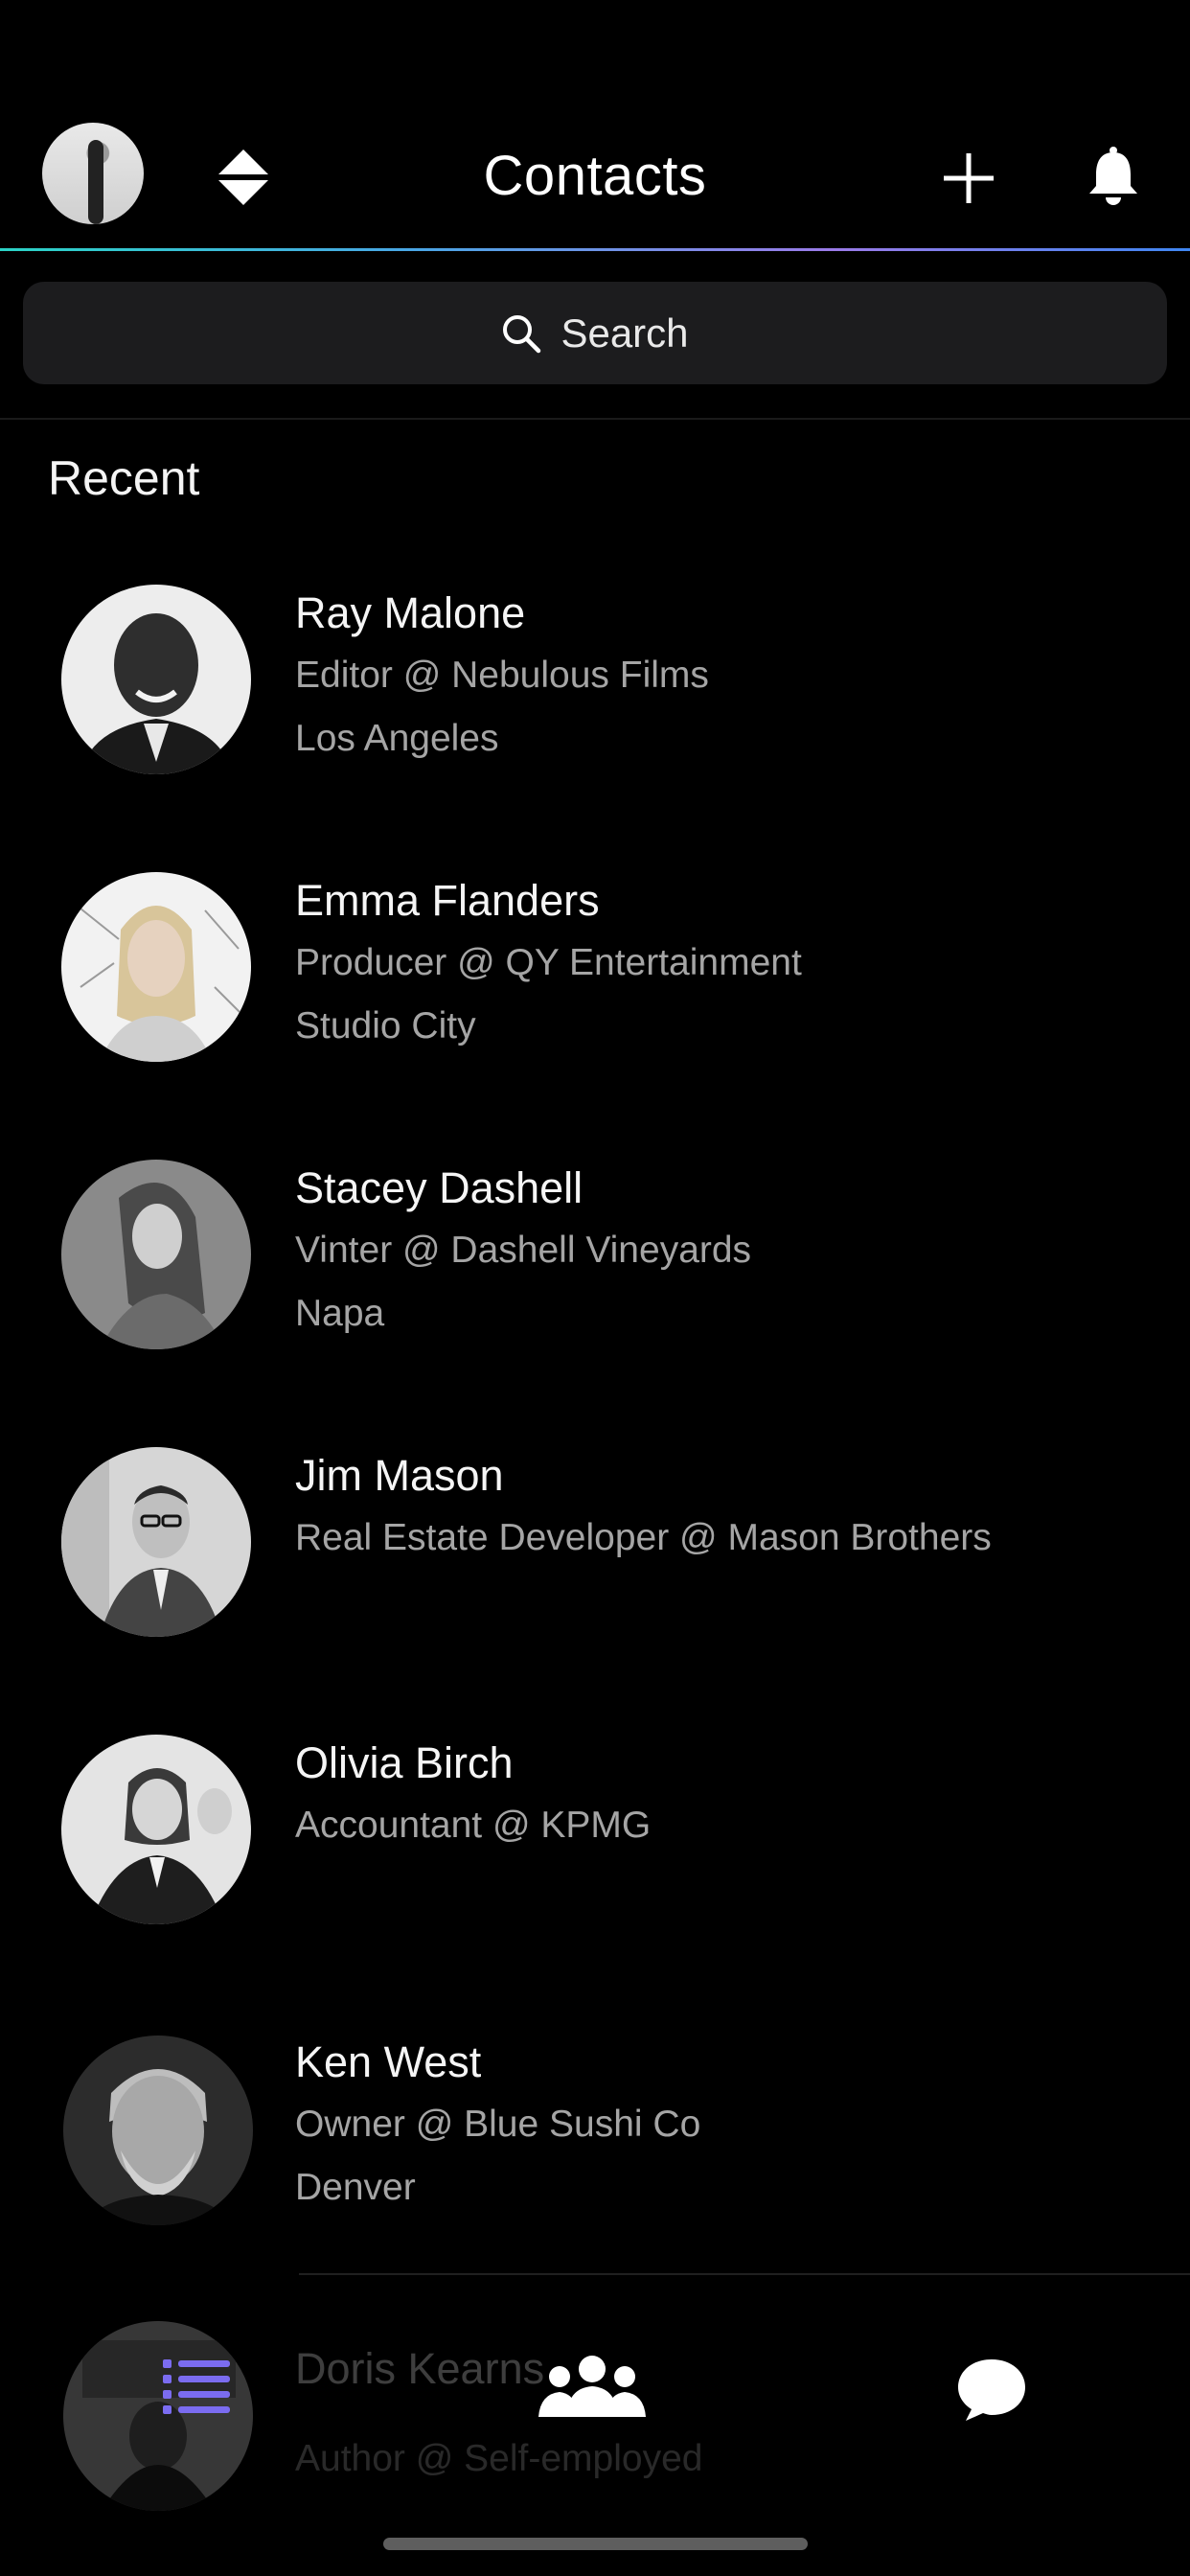 This screenshot has width=1190, height=2576. What do you see at coordinates (969, 178) in the screenshot?
I see `add-contact-icon` at bounding box center [969, 178].